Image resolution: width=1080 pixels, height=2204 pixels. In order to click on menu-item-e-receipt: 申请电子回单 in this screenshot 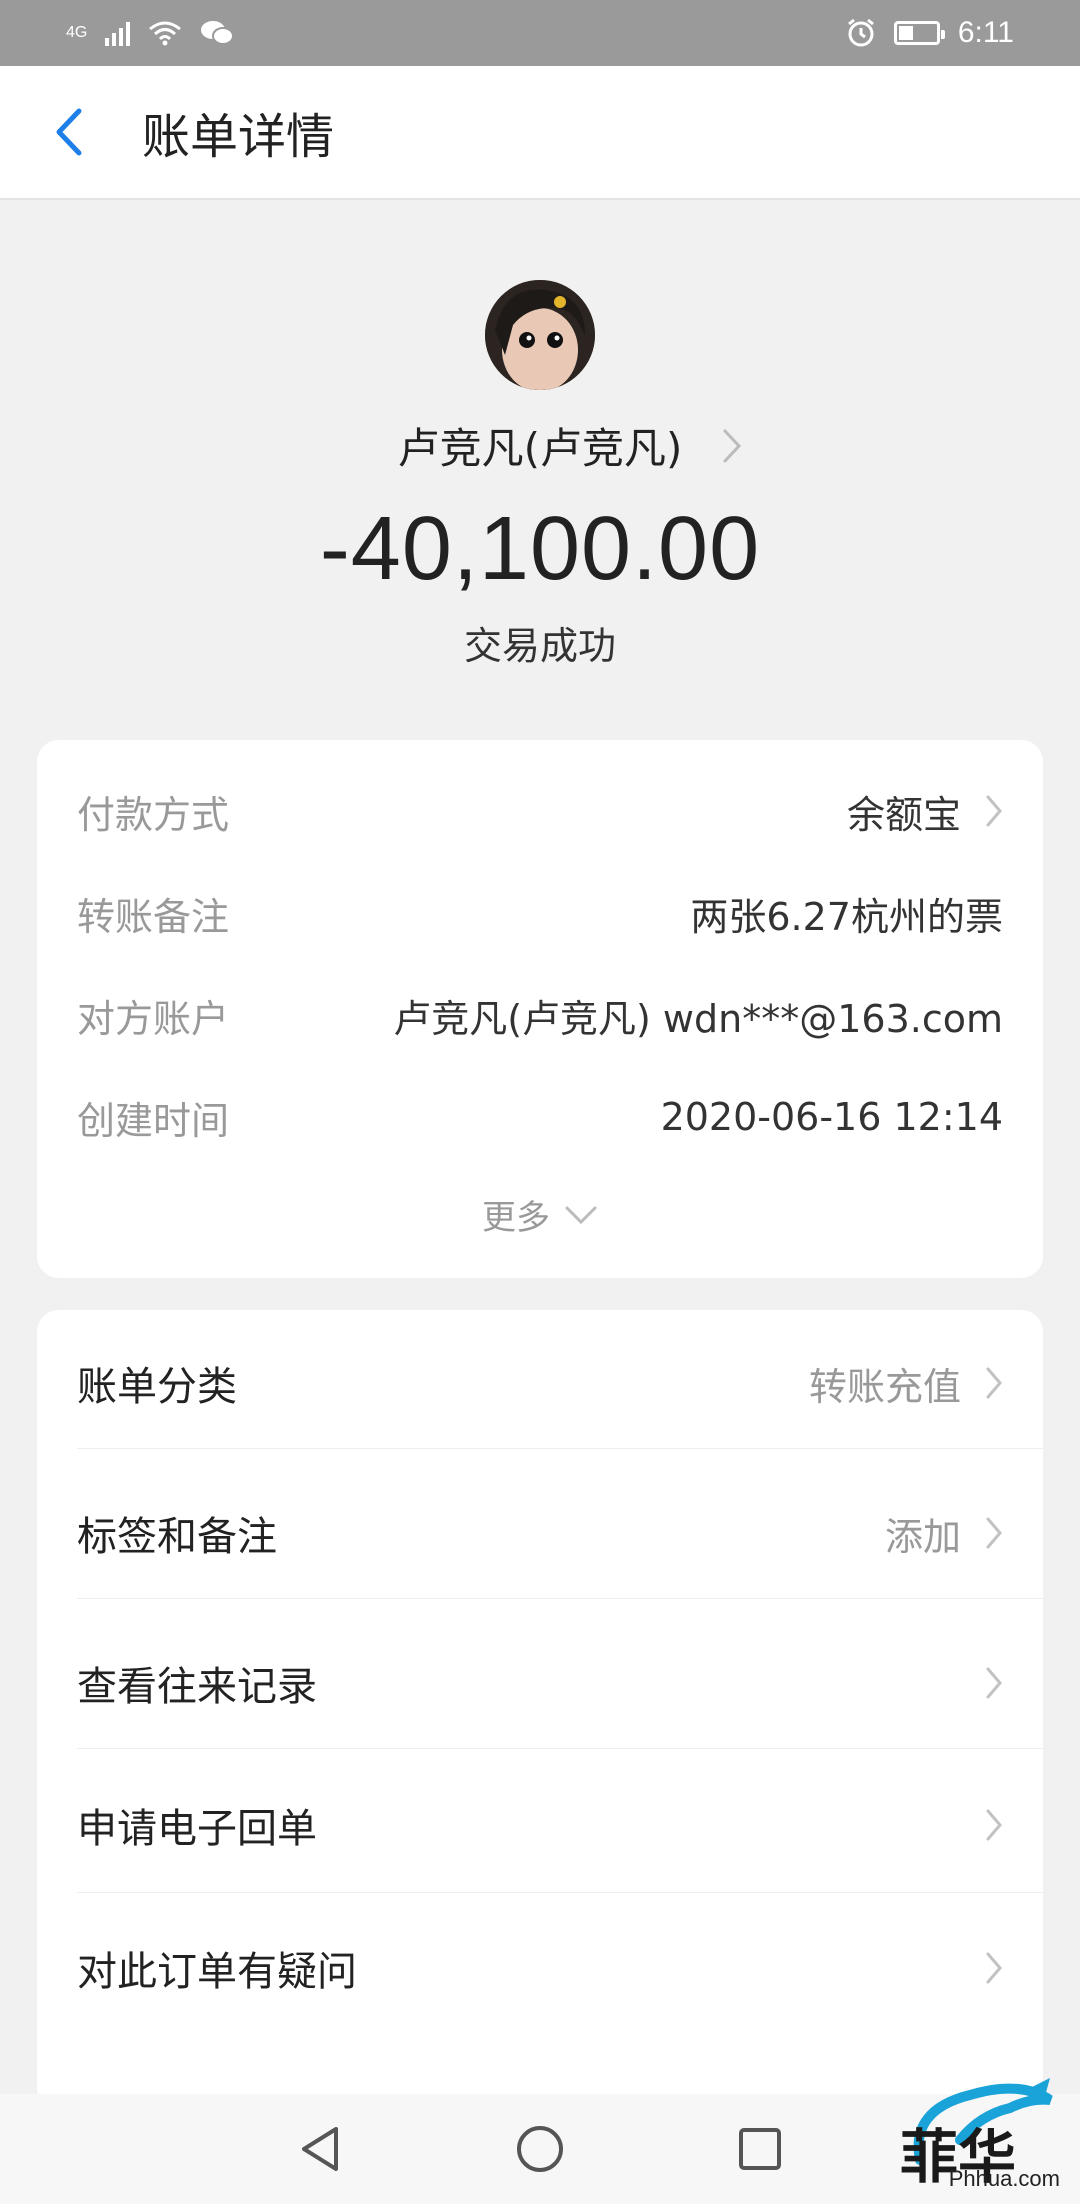, I will do `click(540, 1825)`.